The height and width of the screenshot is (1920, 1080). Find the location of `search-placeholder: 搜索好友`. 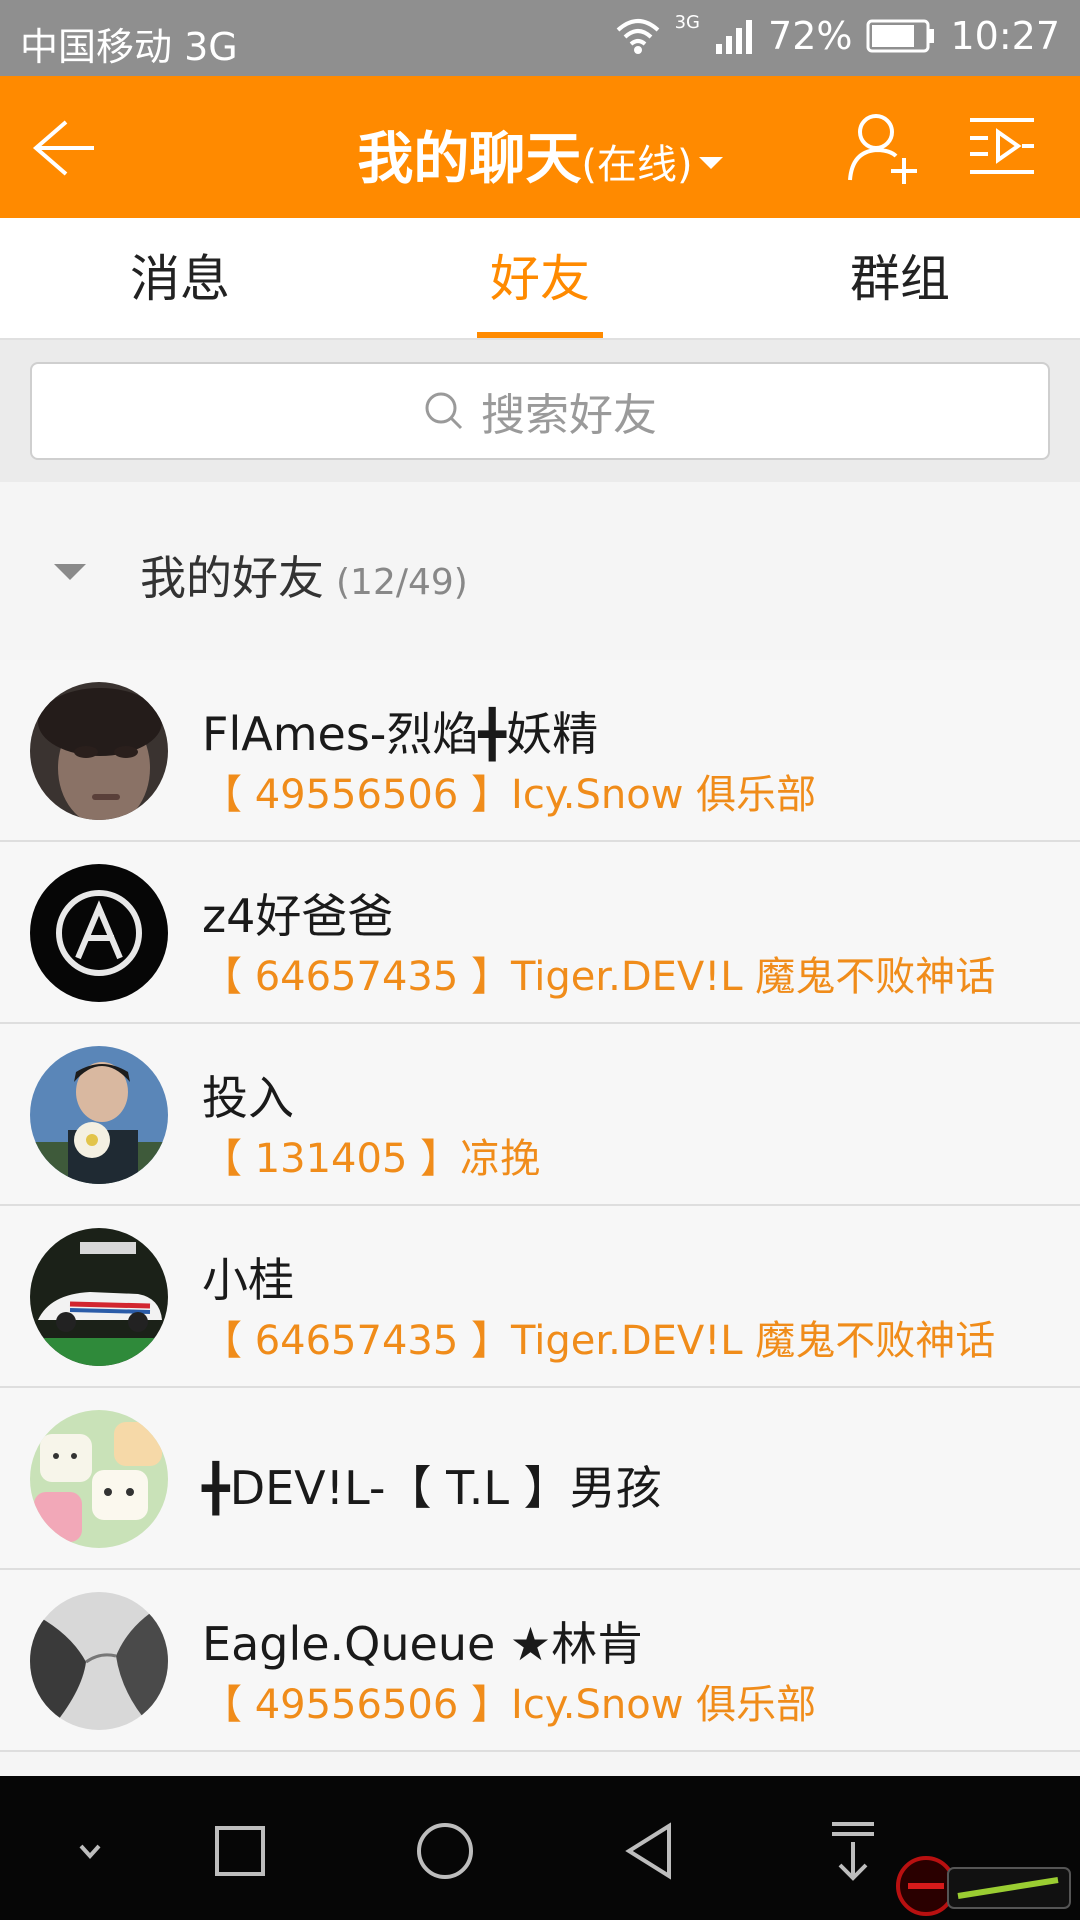

search-placeholder: 搜索好友 is located at coordinates (569, 415).